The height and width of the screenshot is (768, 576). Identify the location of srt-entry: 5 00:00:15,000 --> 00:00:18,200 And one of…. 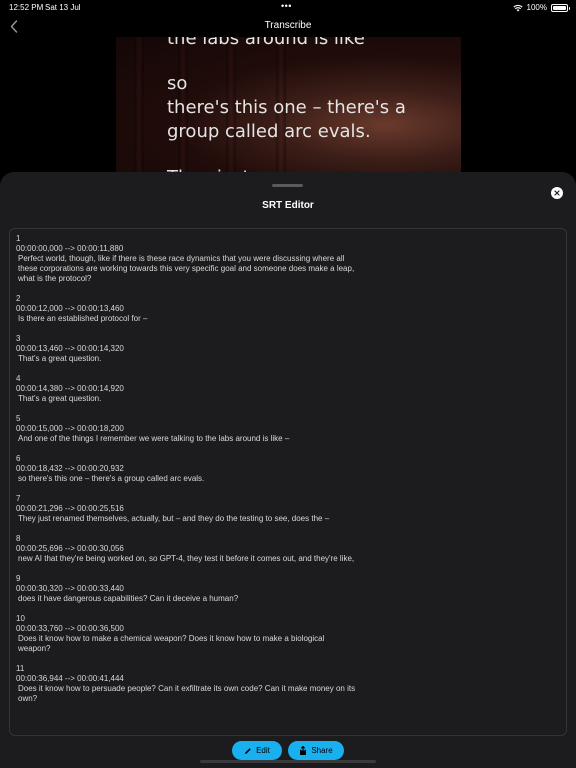
(291, 429).